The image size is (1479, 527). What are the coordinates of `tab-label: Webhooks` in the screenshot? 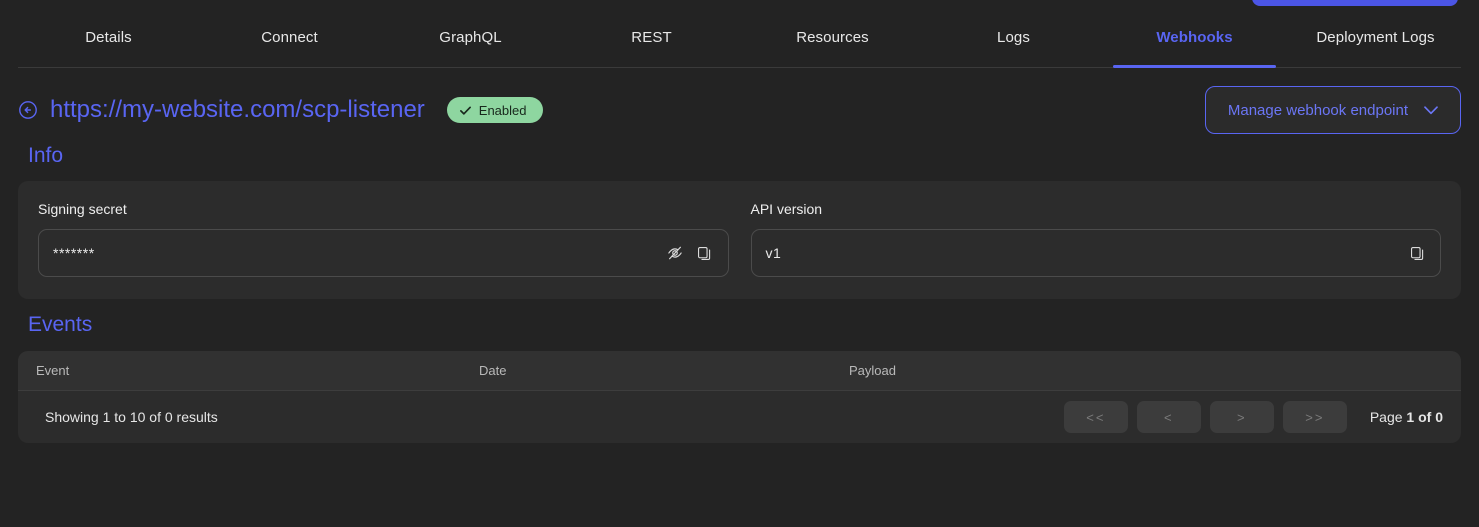 It's located at (1194, 37).